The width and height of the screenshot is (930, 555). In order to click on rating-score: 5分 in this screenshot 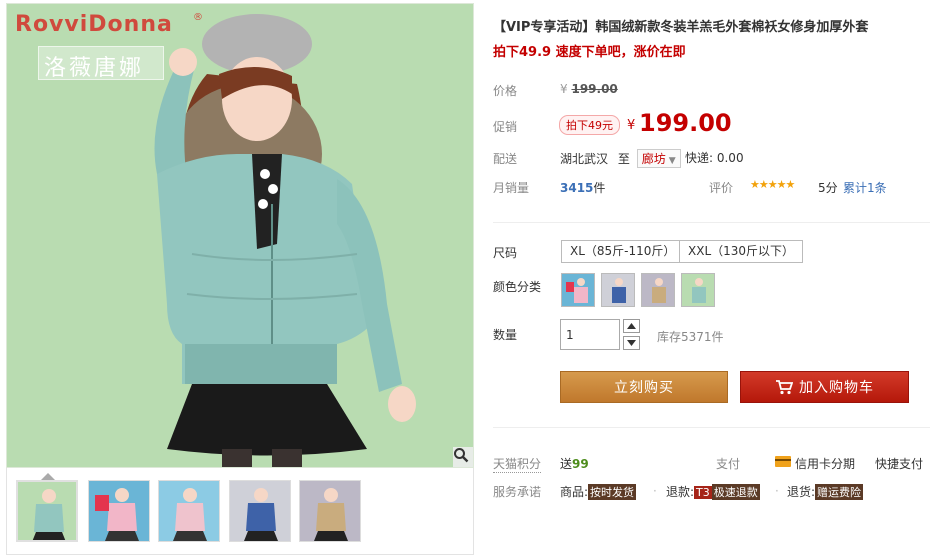, I will do `click(828, 188)`.